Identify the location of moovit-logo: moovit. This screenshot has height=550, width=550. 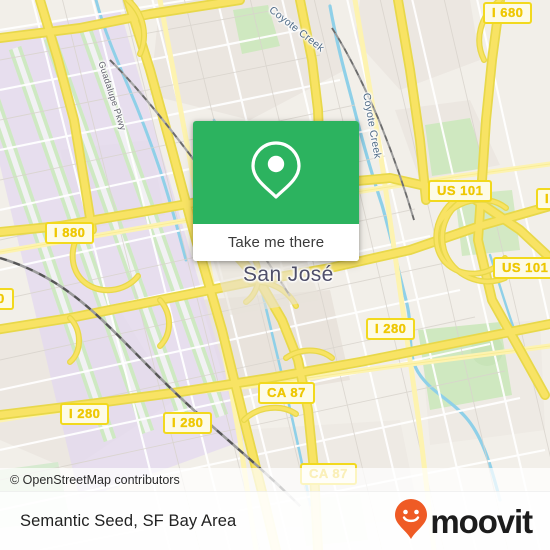
(463, 521).